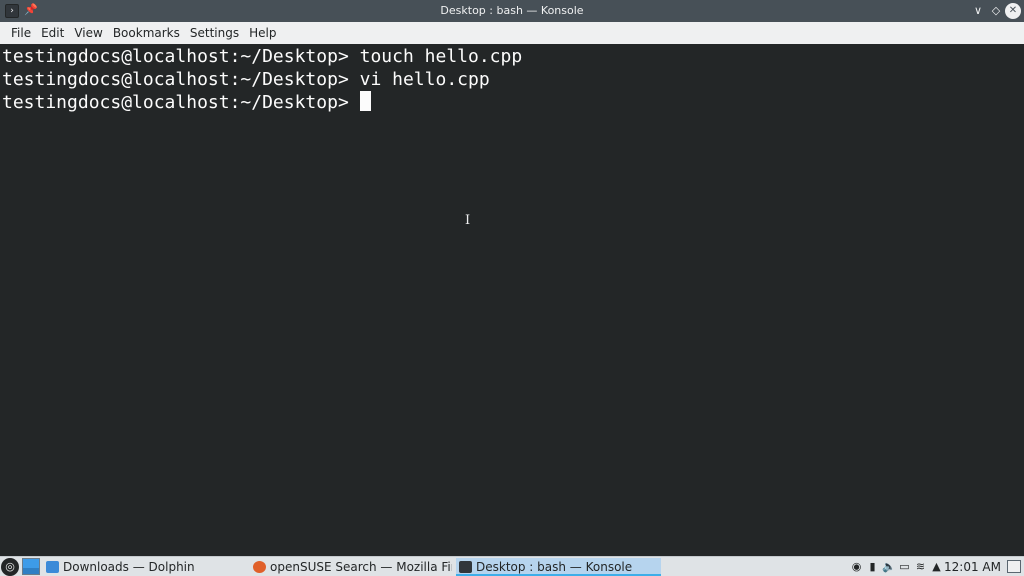 This screenshot has width=1024, height=576. I want to click on network-icon: ≋, so click(920, 566).